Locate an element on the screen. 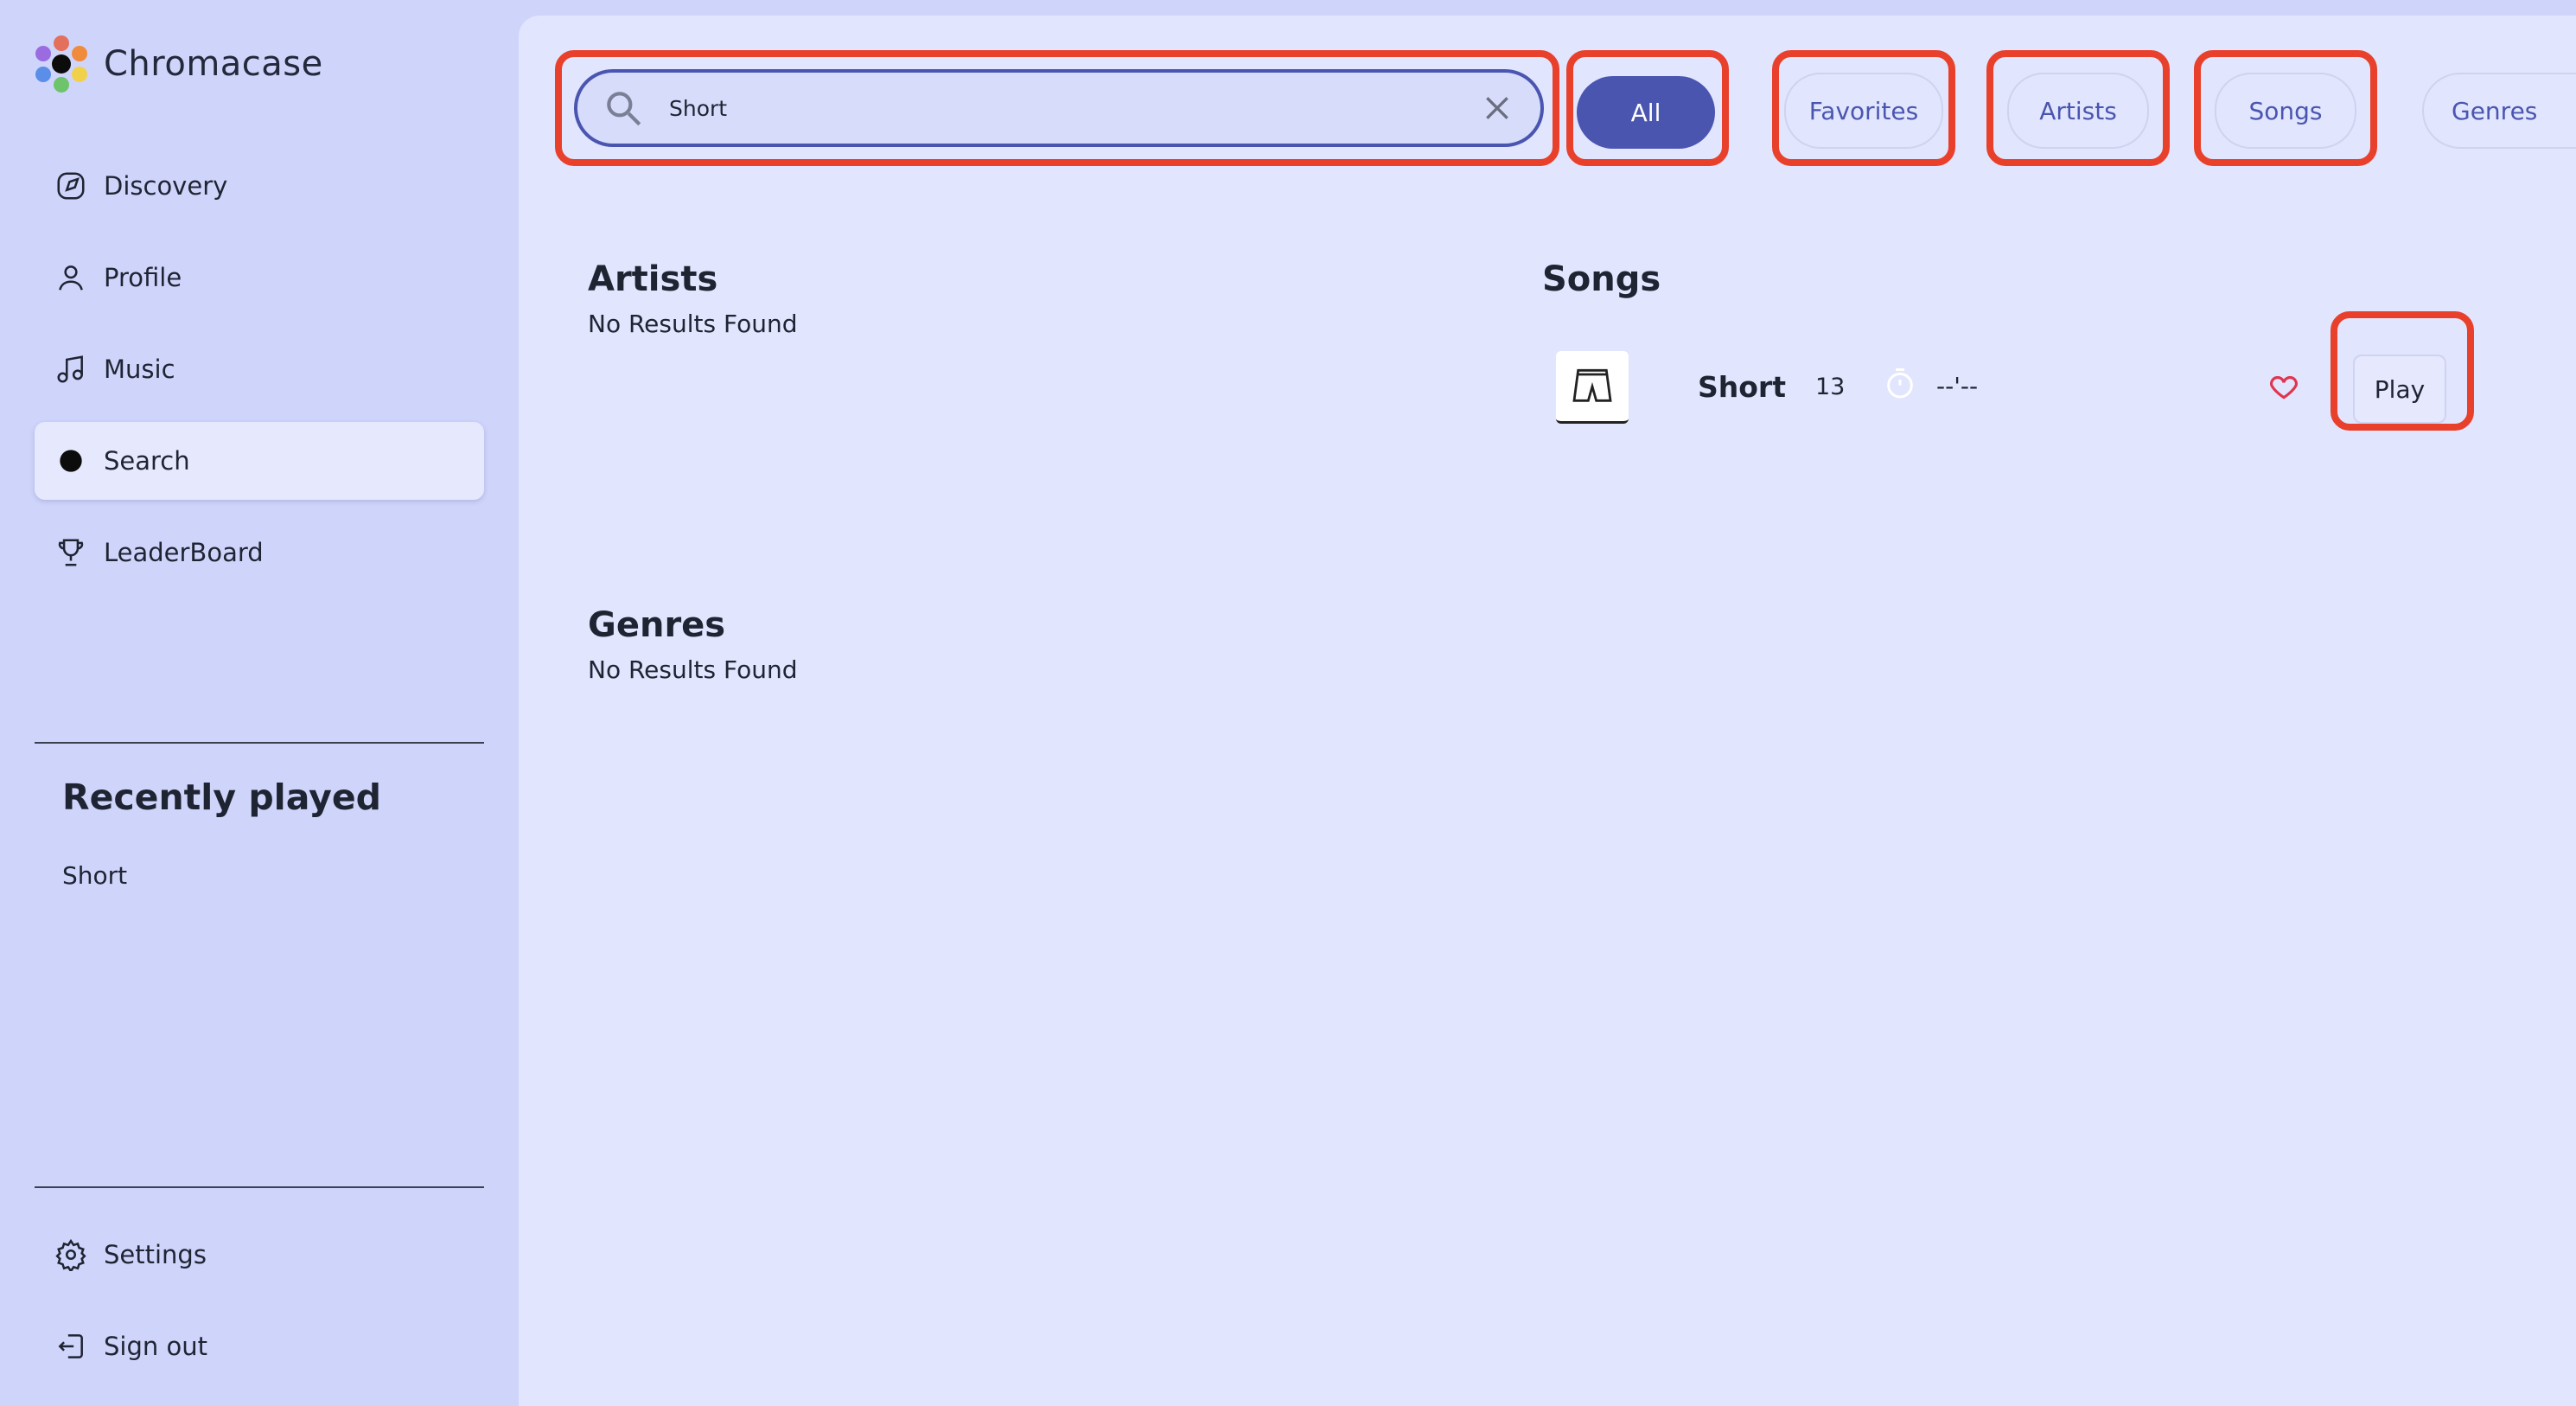 Image resolution: width=2576 pixels, height=1406 pixels. filter-artists-button: Artists is located at coordinates (2078, 111).